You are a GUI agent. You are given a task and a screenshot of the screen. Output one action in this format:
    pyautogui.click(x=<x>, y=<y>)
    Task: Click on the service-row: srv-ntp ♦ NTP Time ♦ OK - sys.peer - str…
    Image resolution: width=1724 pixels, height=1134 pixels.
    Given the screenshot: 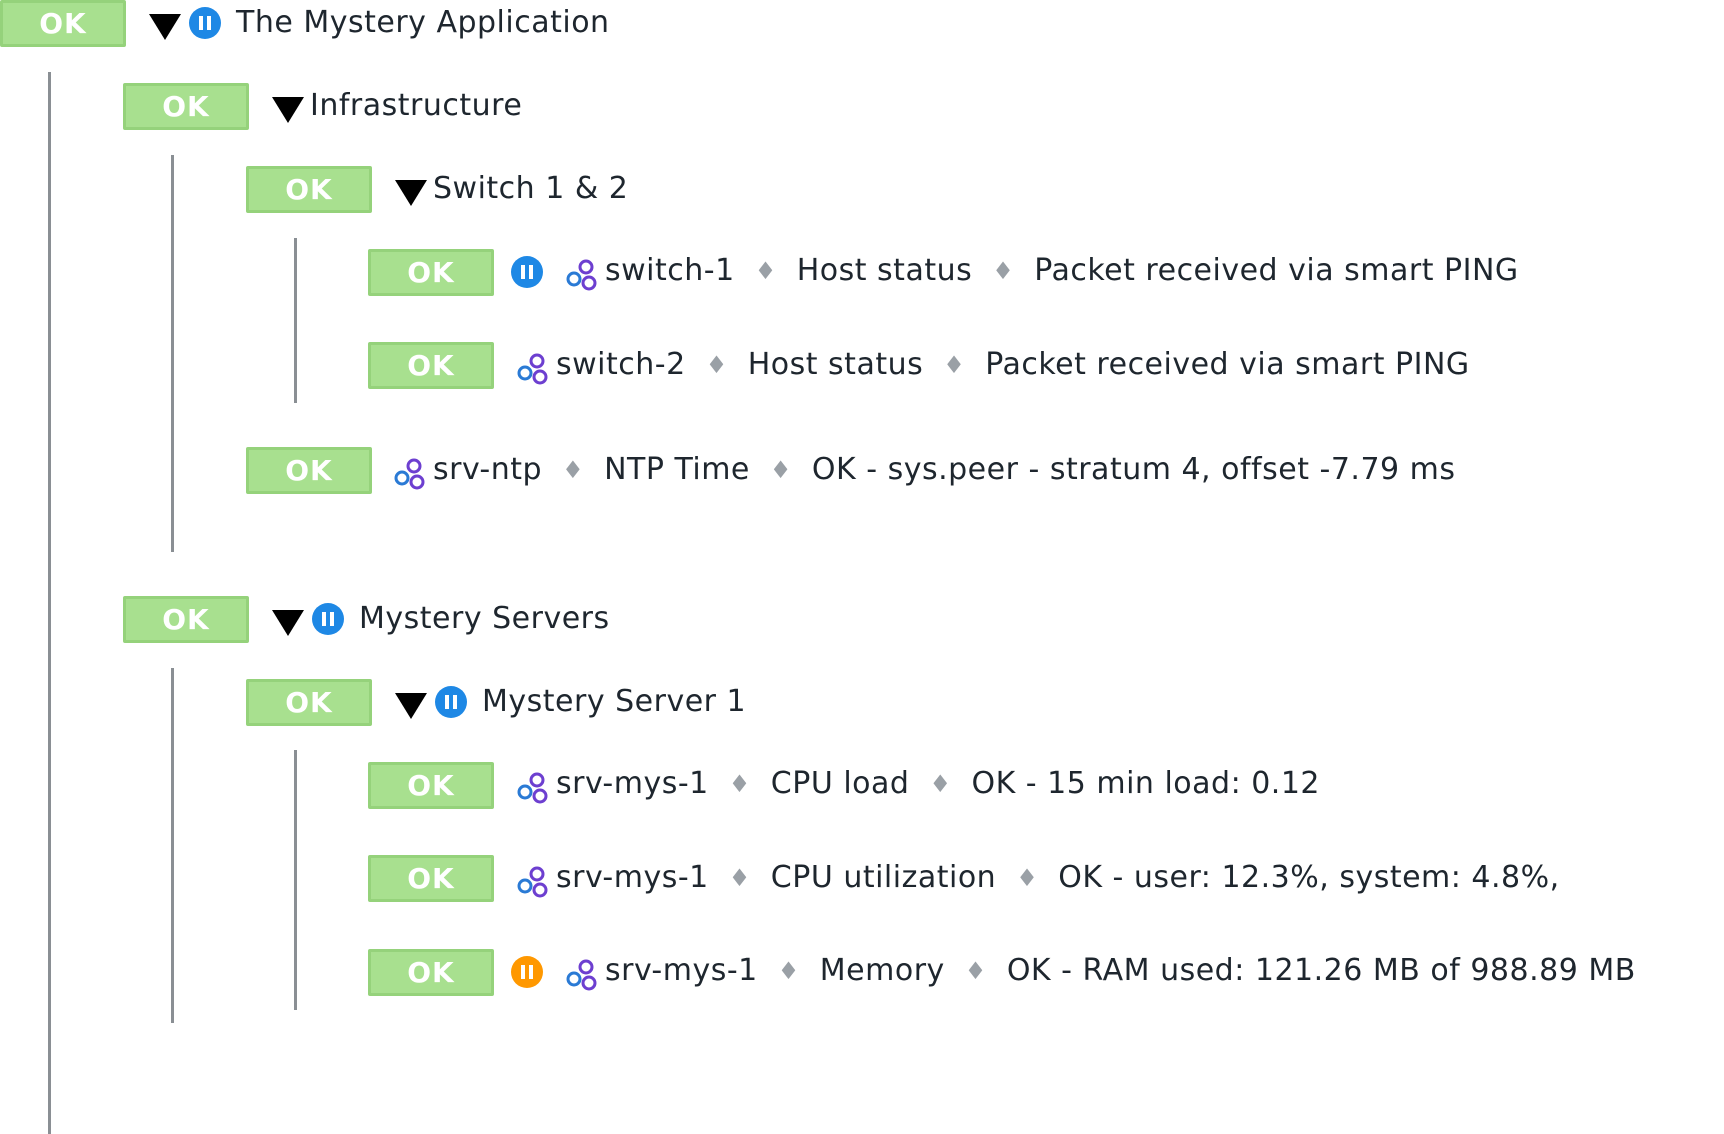 What is the action you would take?
    pyautogui.click(x=944, y=470)
    